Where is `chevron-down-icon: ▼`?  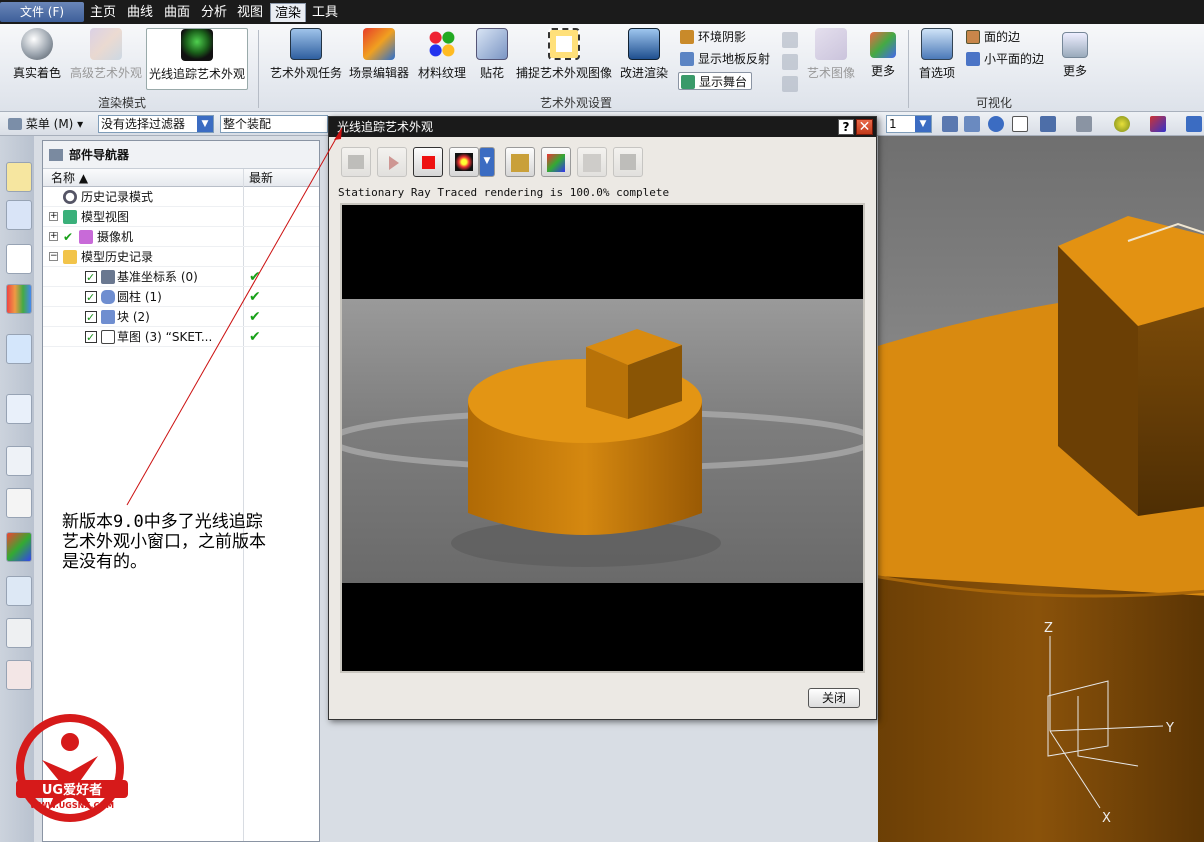
chevron-down-icon: ▼ is located at coordinates (487, 162).